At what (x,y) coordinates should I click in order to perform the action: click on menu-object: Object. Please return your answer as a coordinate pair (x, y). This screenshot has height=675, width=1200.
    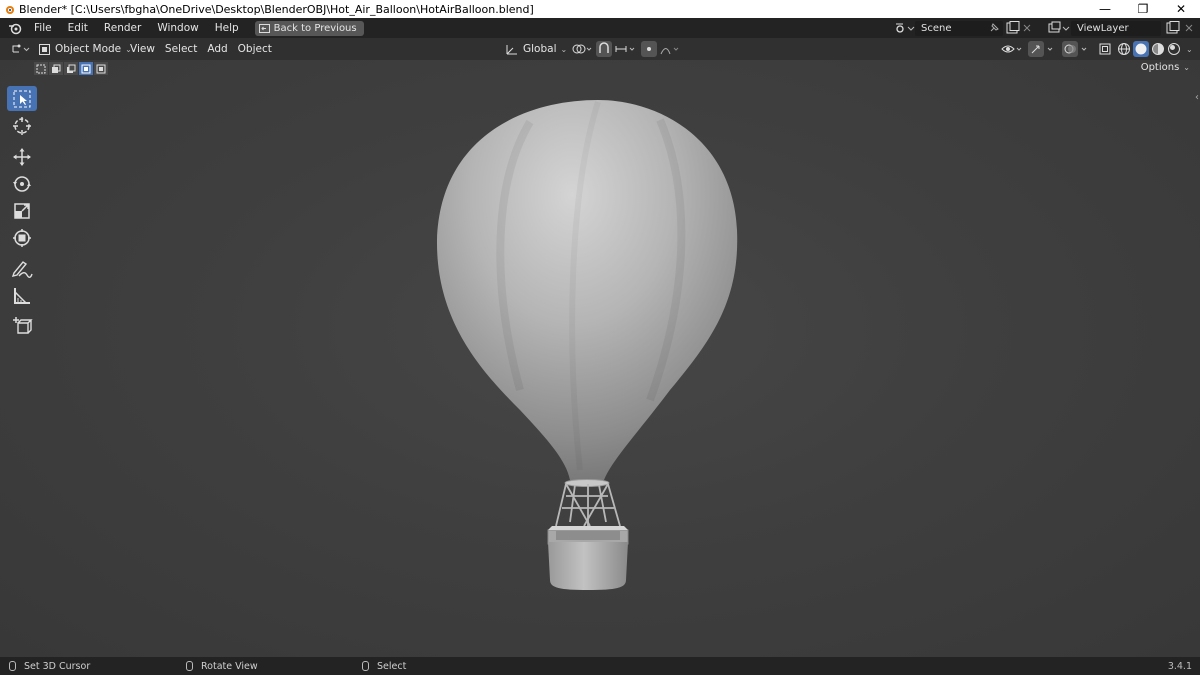
    Looking at the image, I should click on (255, 49).